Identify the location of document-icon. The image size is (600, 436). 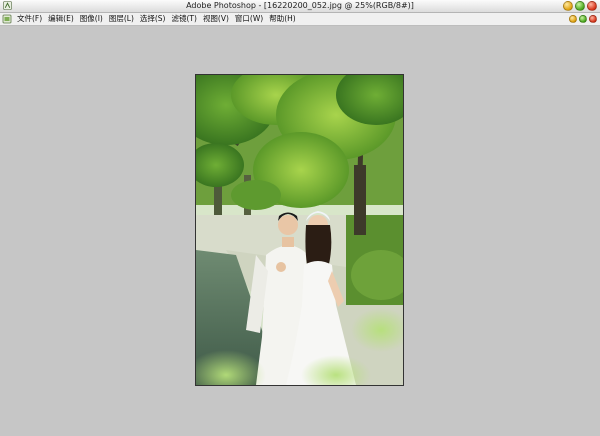
(7, 19).